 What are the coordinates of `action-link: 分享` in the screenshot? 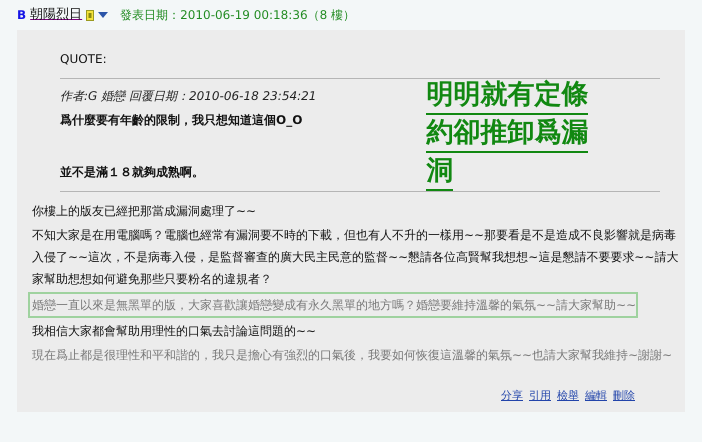 It's located at (512, 396).